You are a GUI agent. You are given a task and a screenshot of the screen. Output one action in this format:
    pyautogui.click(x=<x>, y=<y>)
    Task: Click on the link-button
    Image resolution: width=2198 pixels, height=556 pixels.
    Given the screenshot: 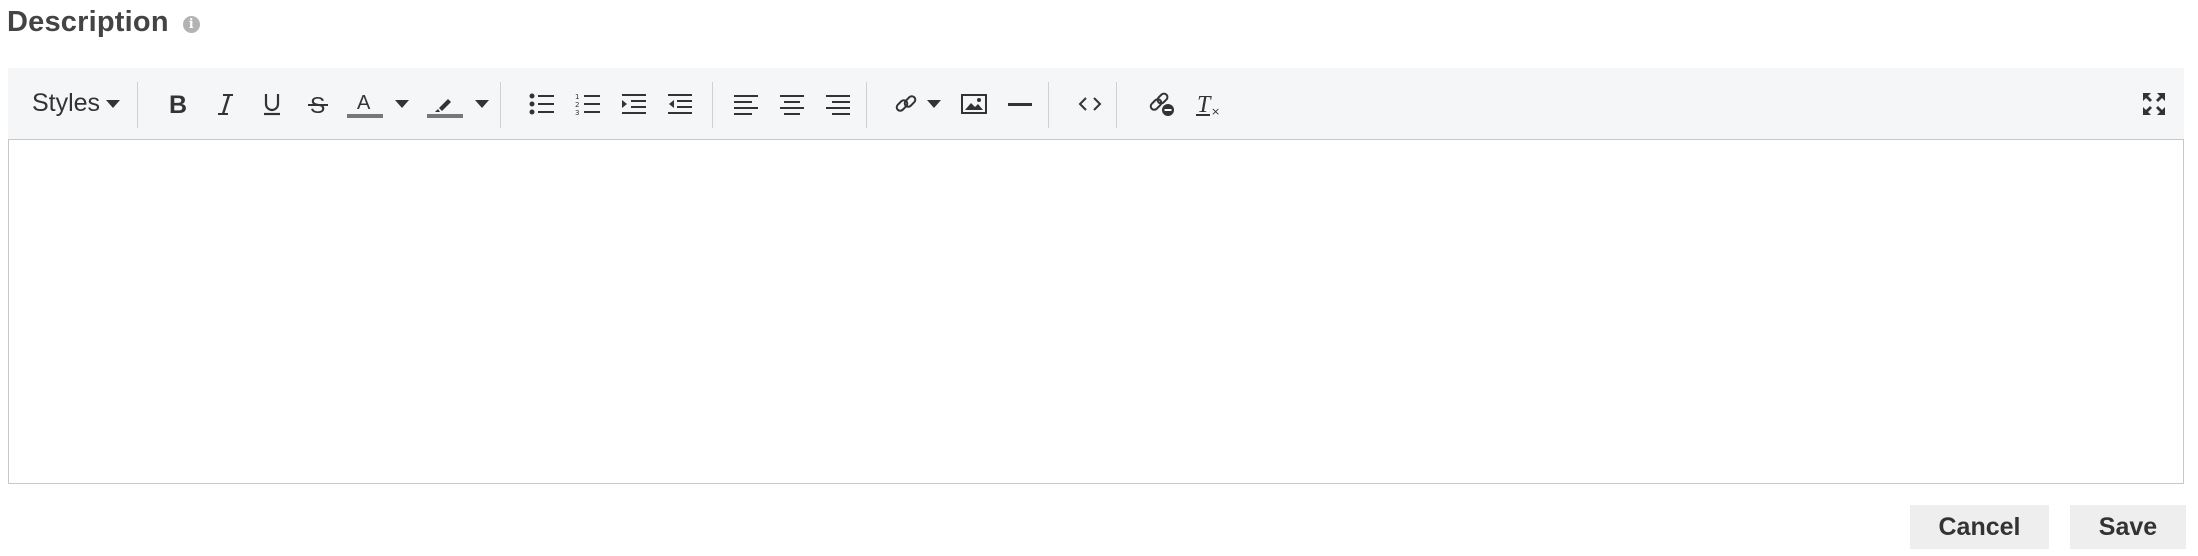 What is the action you would take?
    pyautogui.click(x=917, y=103)
    